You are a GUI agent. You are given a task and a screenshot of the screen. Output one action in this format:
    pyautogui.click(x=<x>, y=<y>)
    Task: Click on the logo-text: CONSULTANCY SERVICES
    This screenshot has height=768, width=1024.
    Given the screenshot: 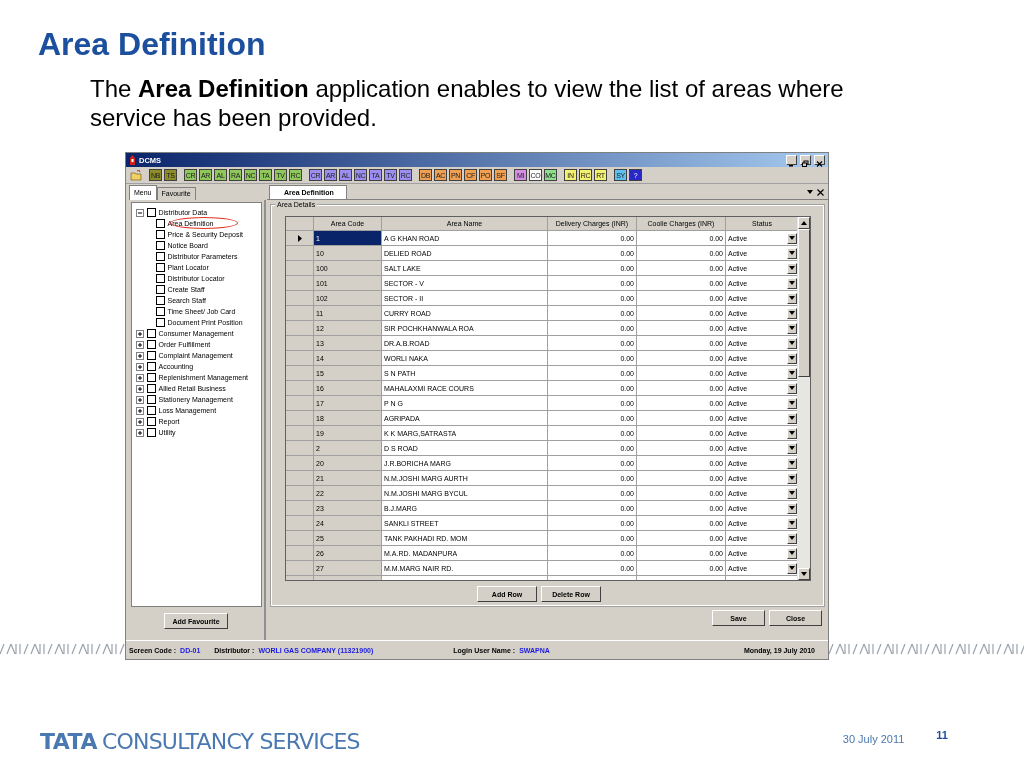 What is the action you would take?
    pyautogui.click(x=230, y=741)
    